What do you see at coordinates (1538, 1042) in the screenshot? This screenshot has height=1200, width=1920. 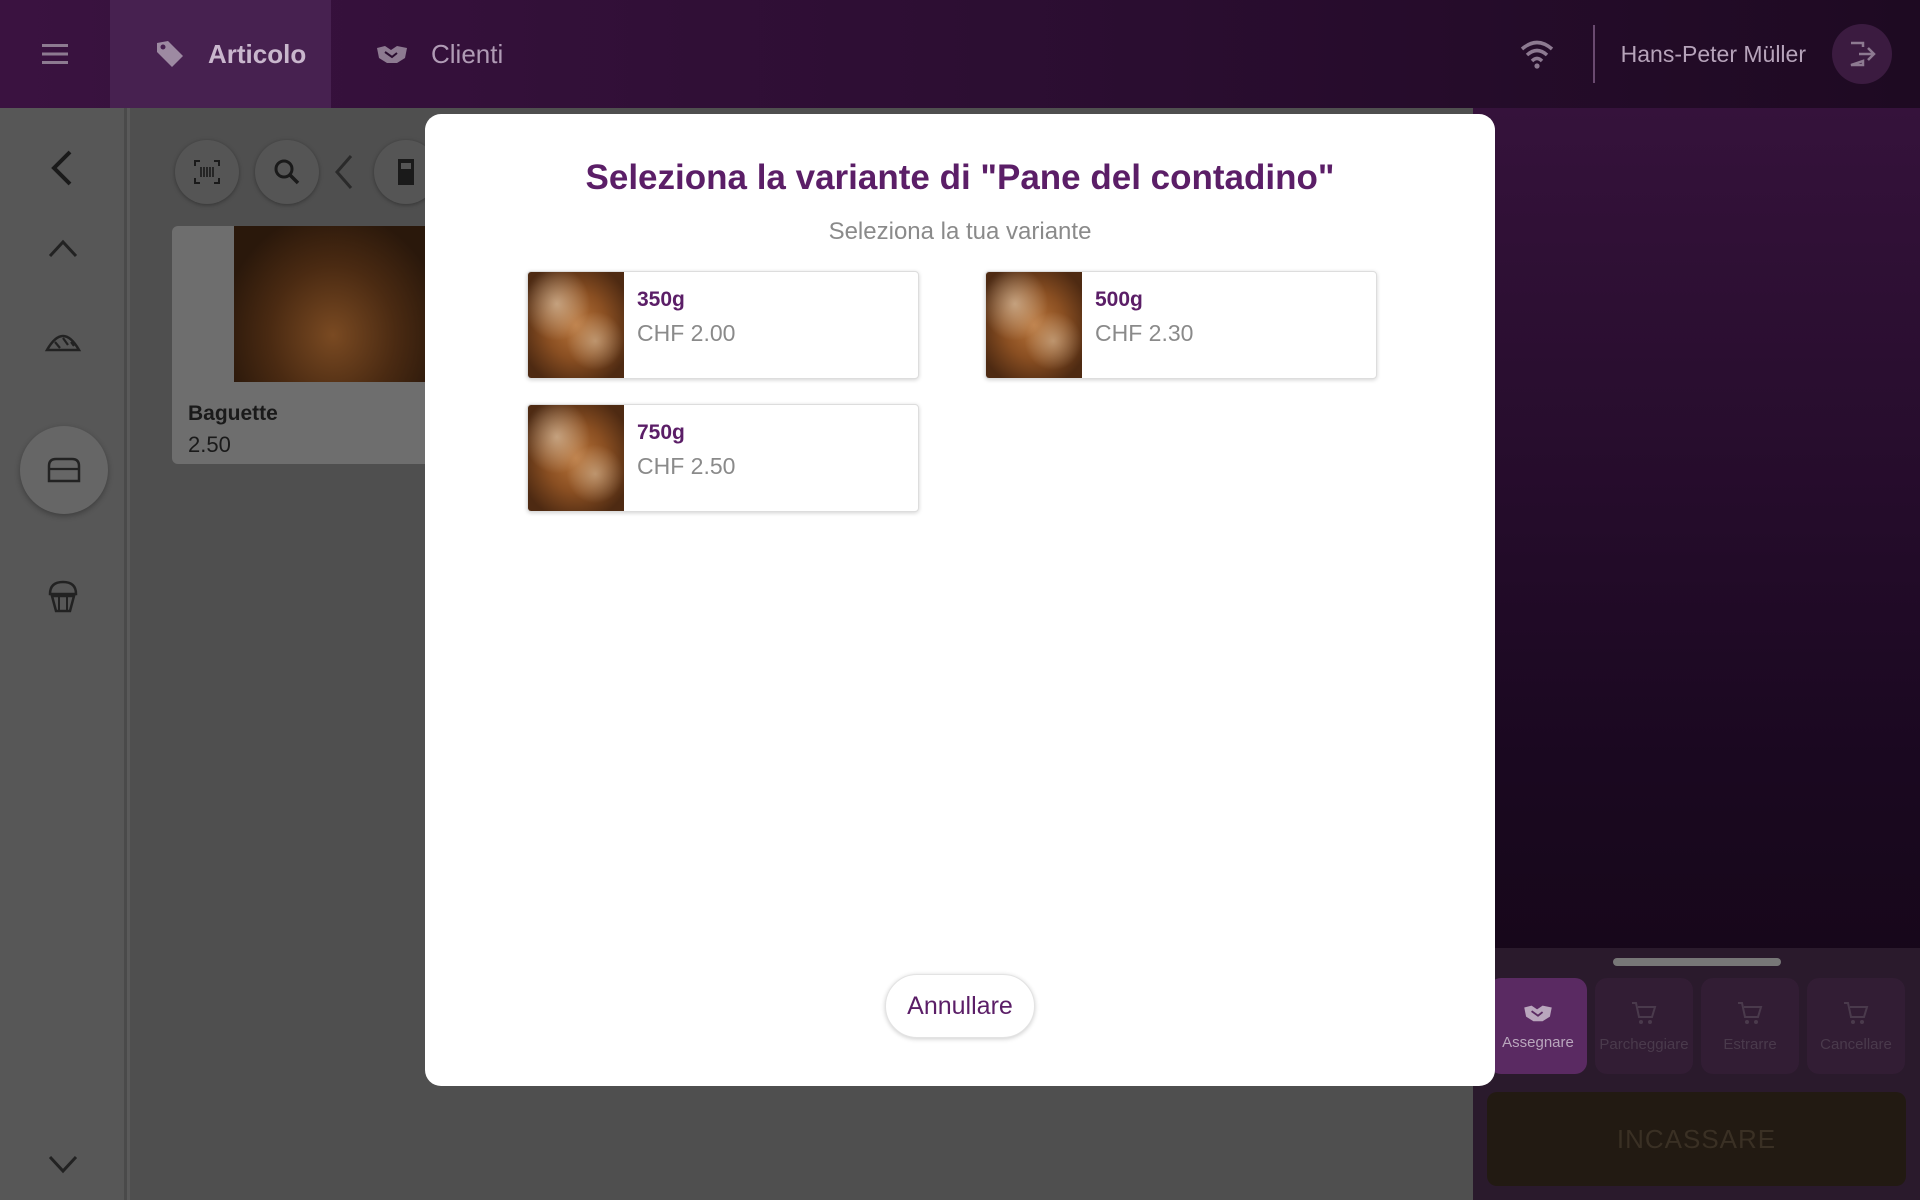 I see `action-label: Assegnare` at bounding box center [1538, 1042].